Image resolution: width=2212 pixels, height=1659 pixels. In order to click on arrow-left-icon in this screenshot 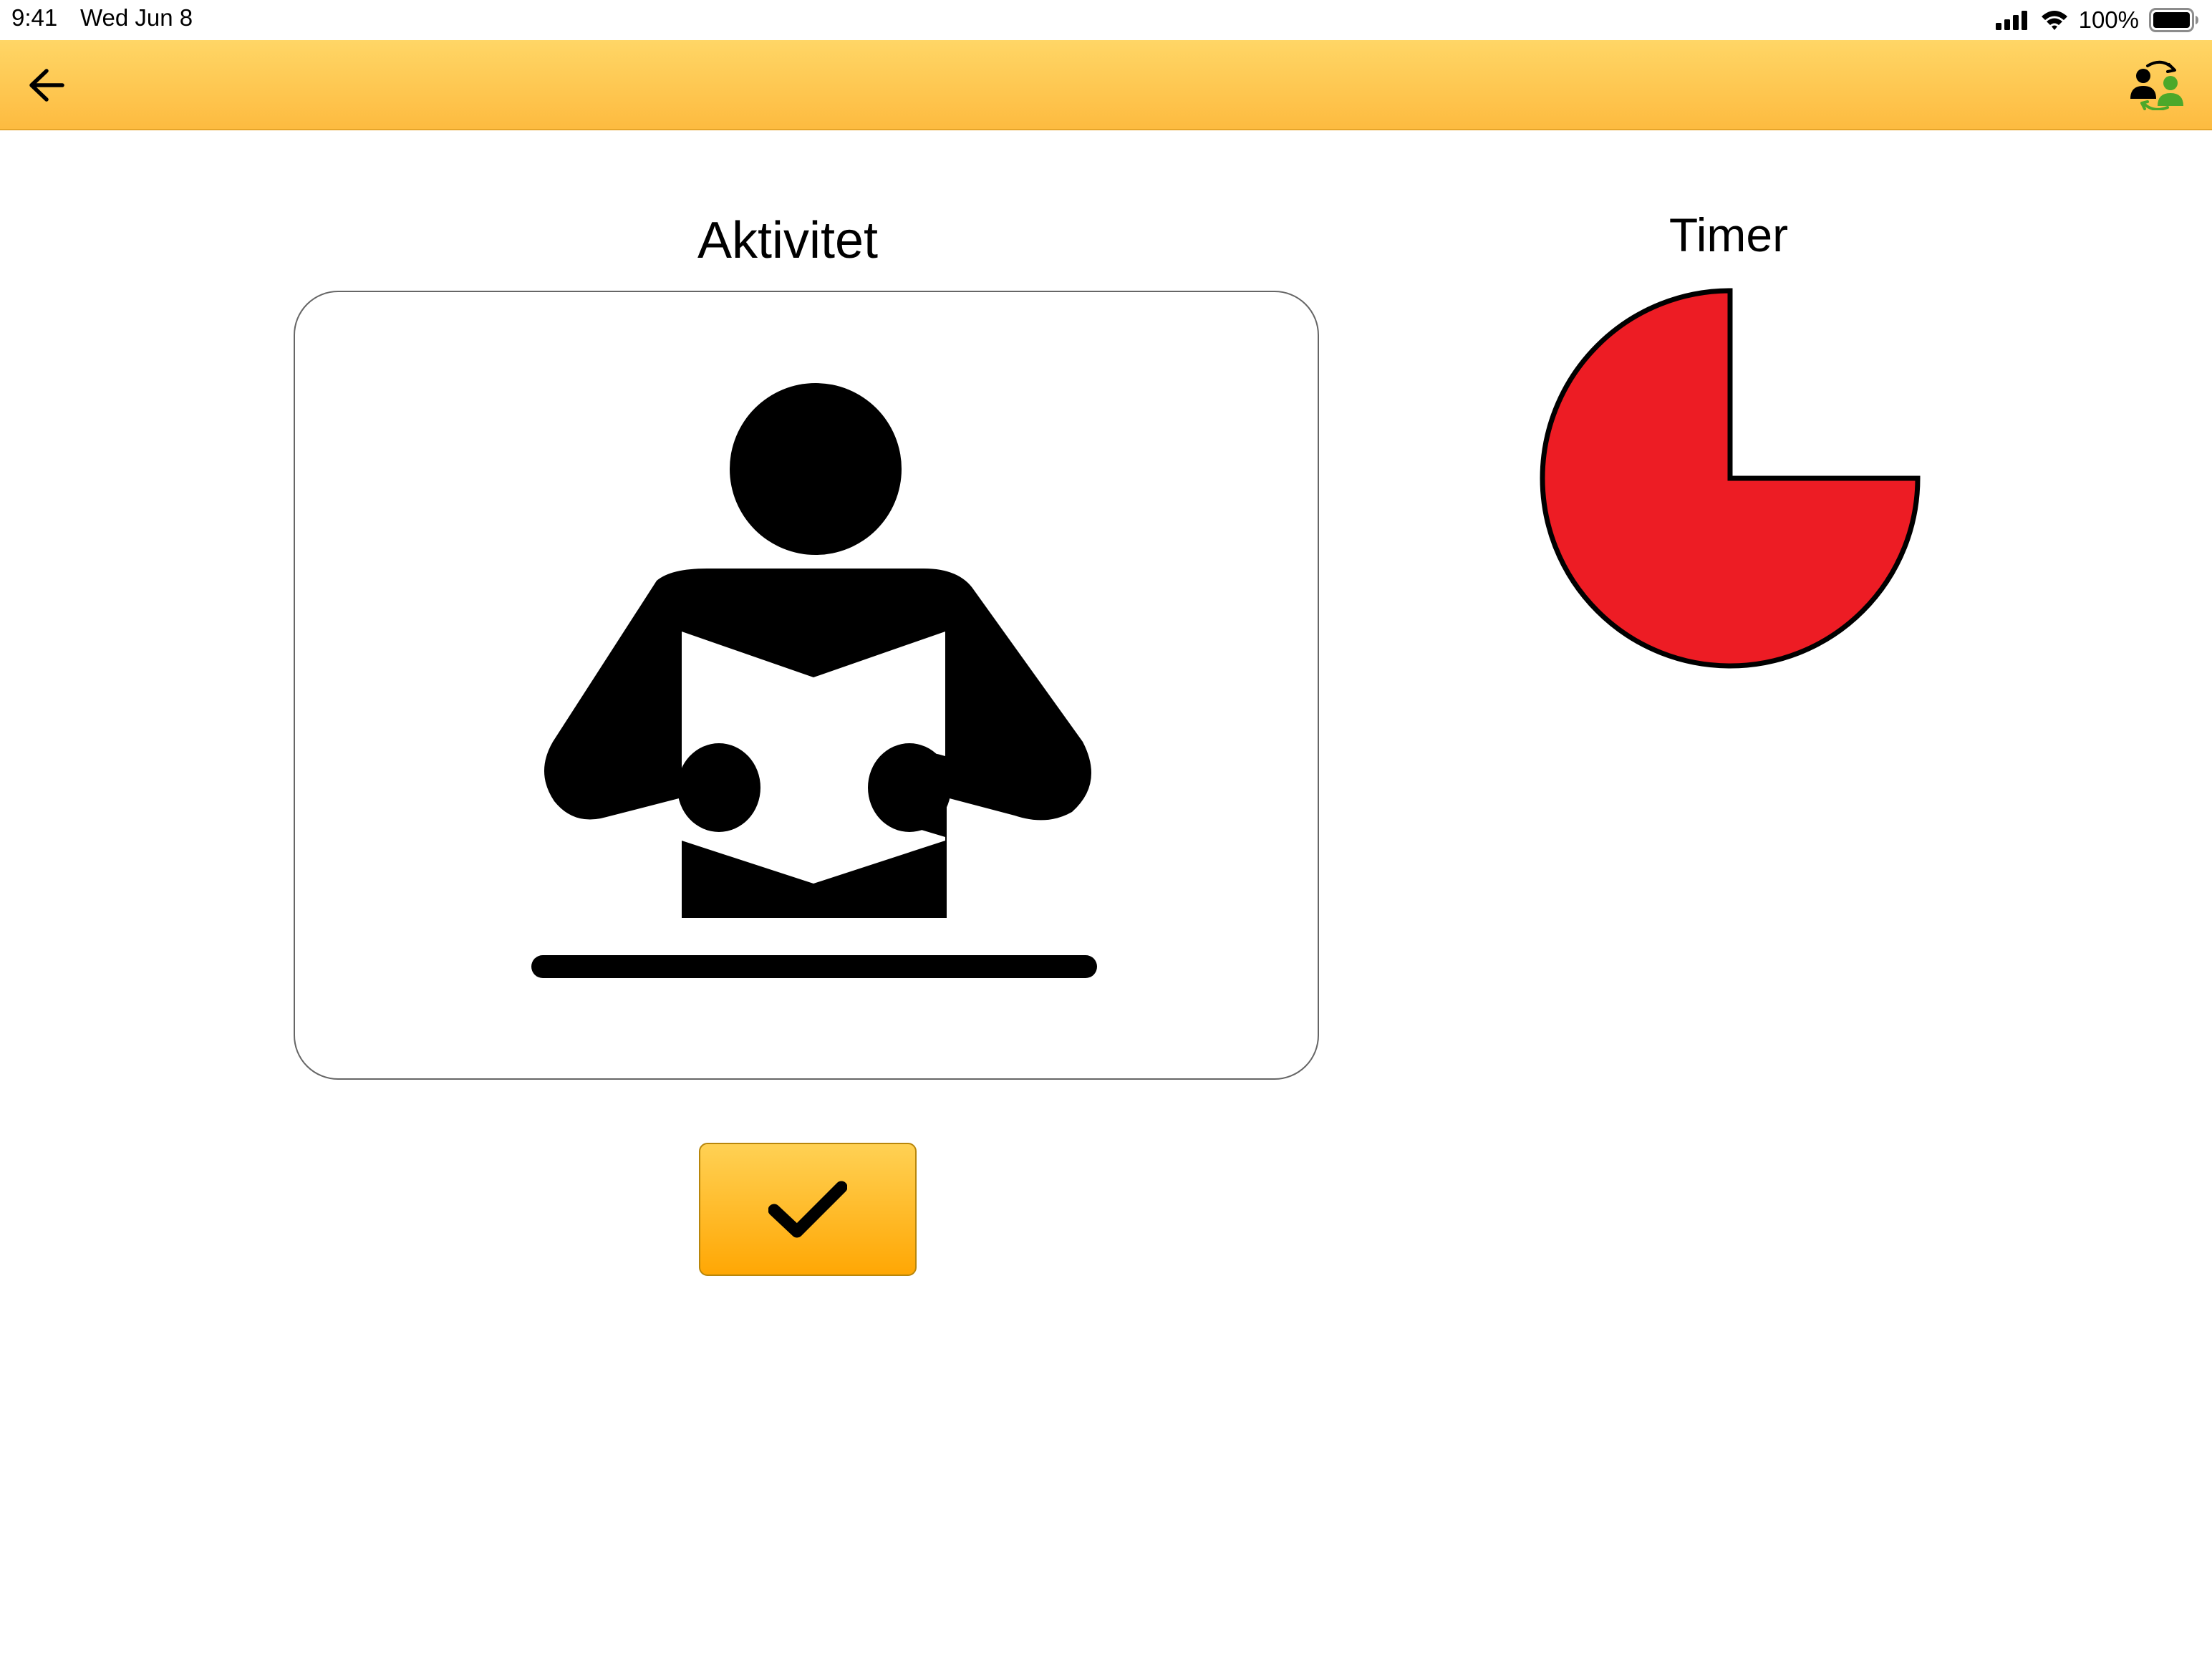, I will do `click(46, 86)`.